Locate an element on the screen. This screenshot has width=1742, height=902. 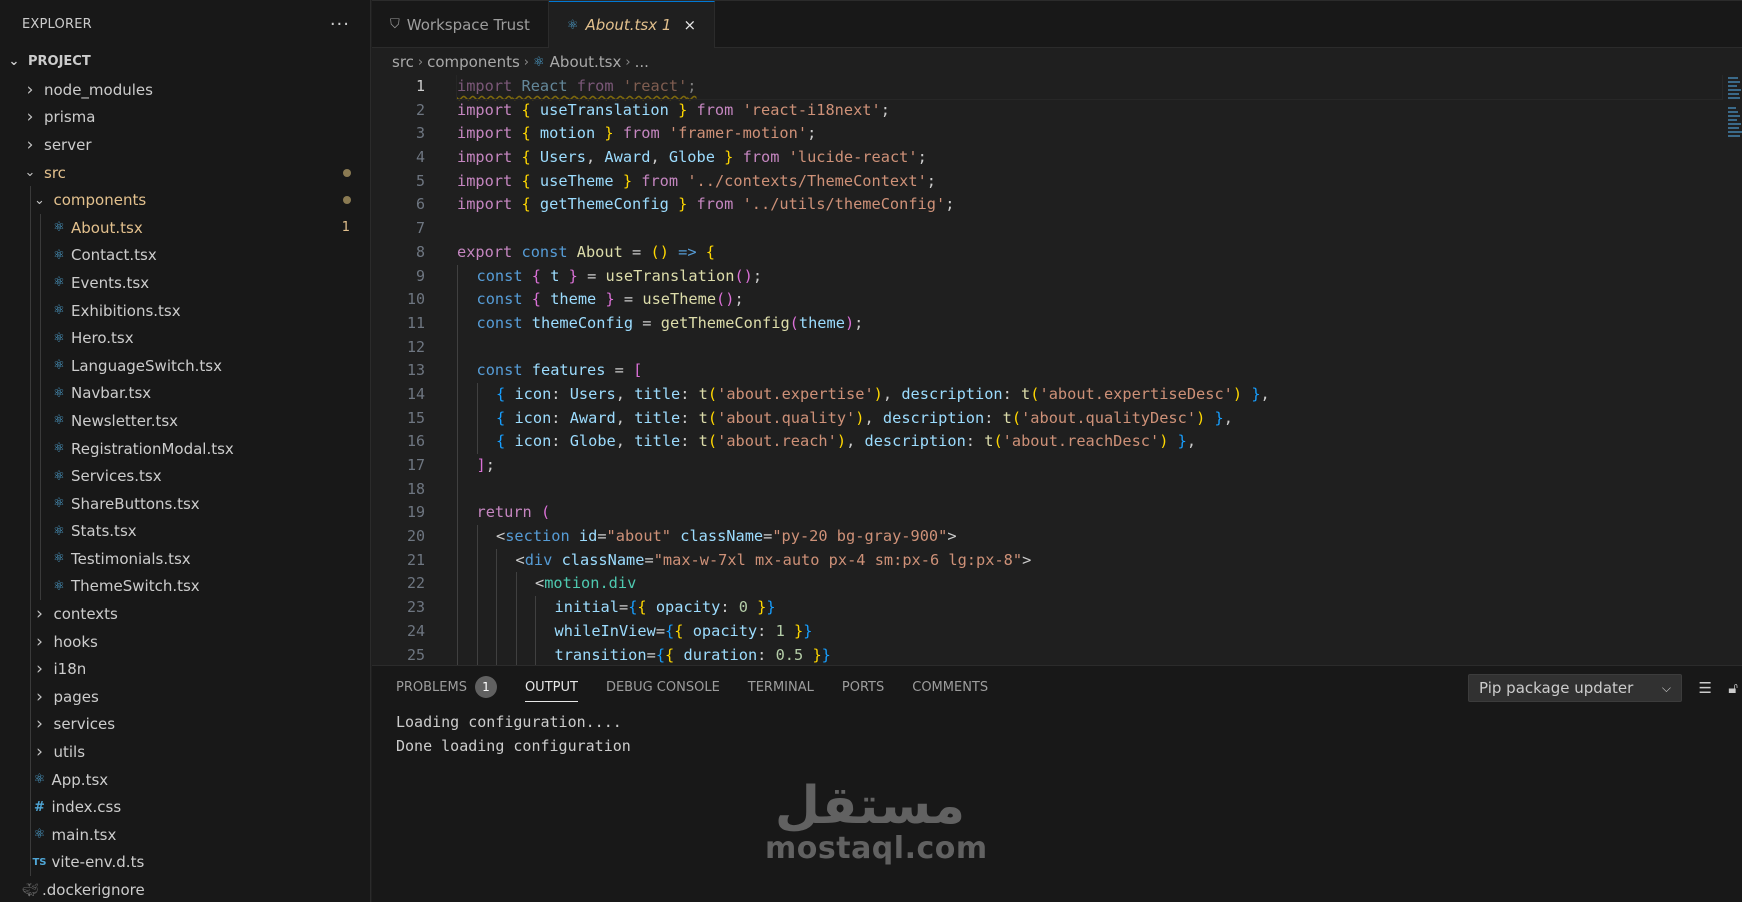
code-line: return ( is located at coordinates (1089, 513).